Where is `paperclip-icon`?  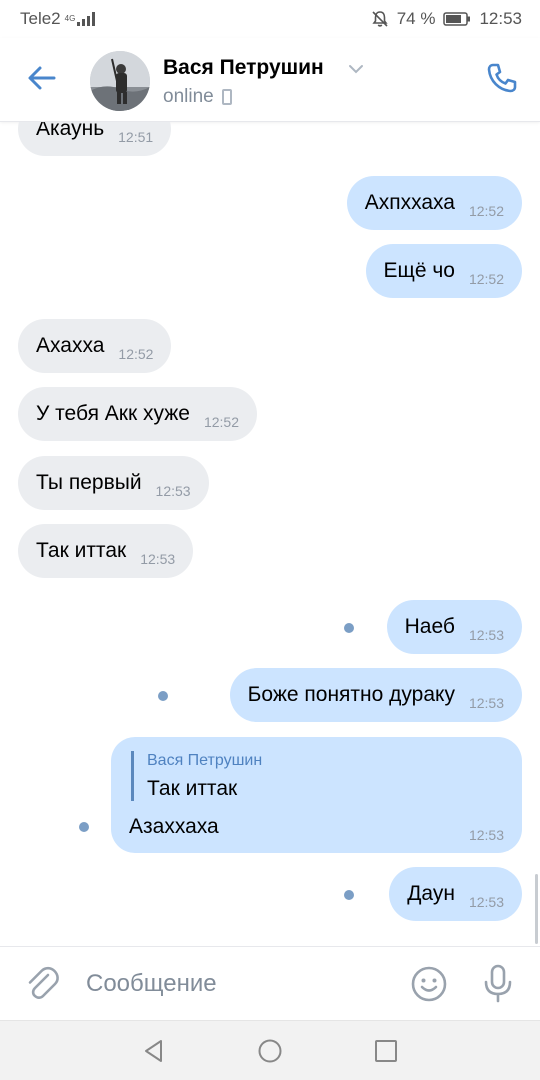 paperclip-icon is located at coordinates (42, 984).